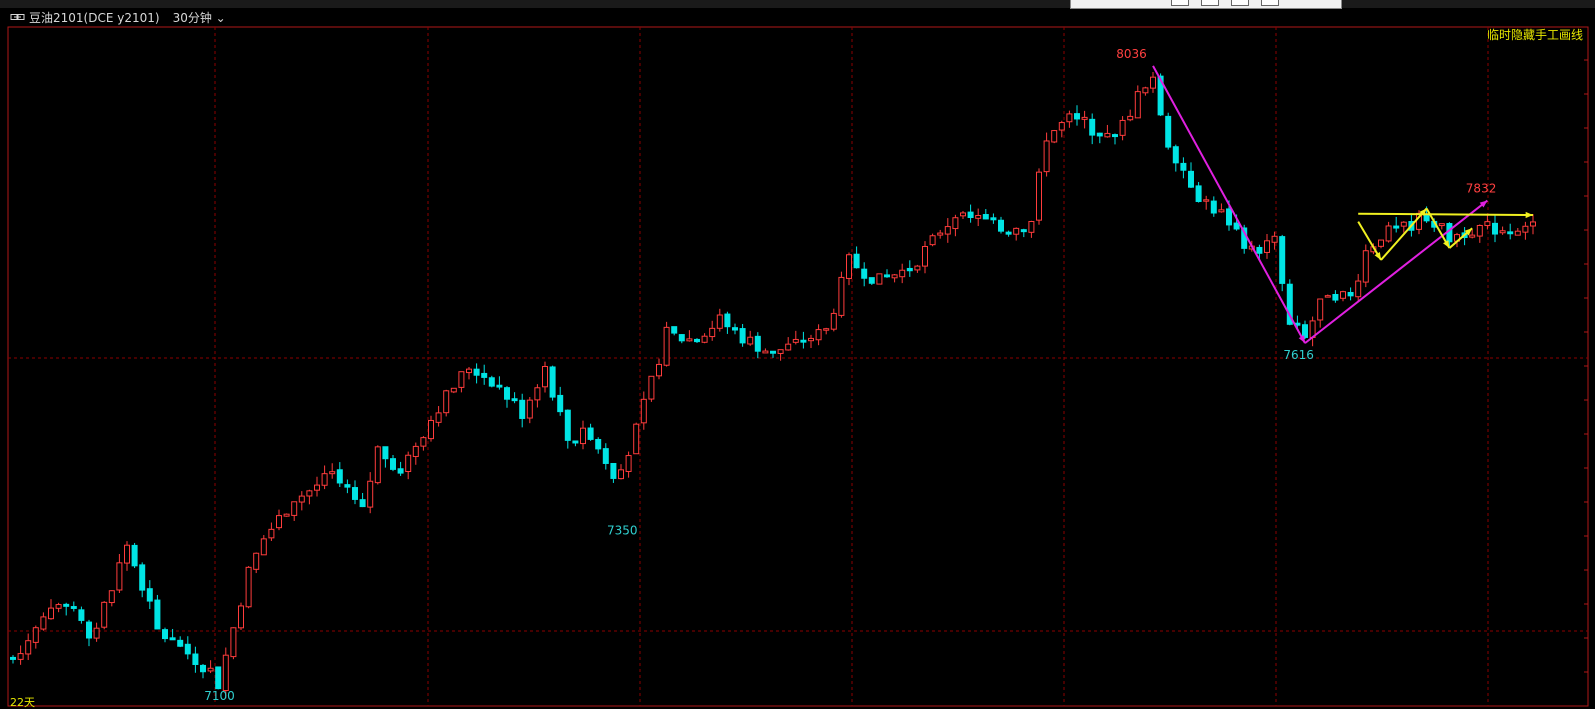 The width and height of the screenshot is (1595, 709). What do you see at coordinates (18, 17) in the screenshot?
I see `link-icon` at bounding box center [18, 17].